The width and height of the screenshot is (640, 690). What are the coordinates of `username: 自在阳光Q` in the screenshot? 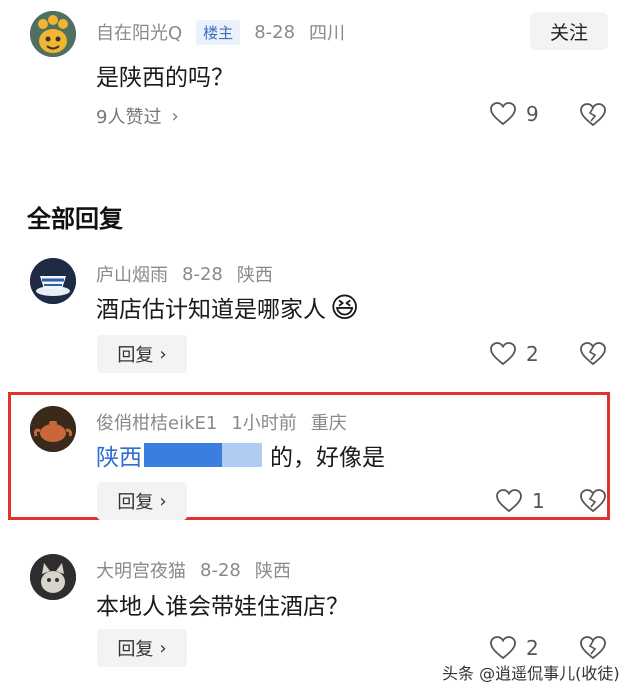 It's located at (139, 32).